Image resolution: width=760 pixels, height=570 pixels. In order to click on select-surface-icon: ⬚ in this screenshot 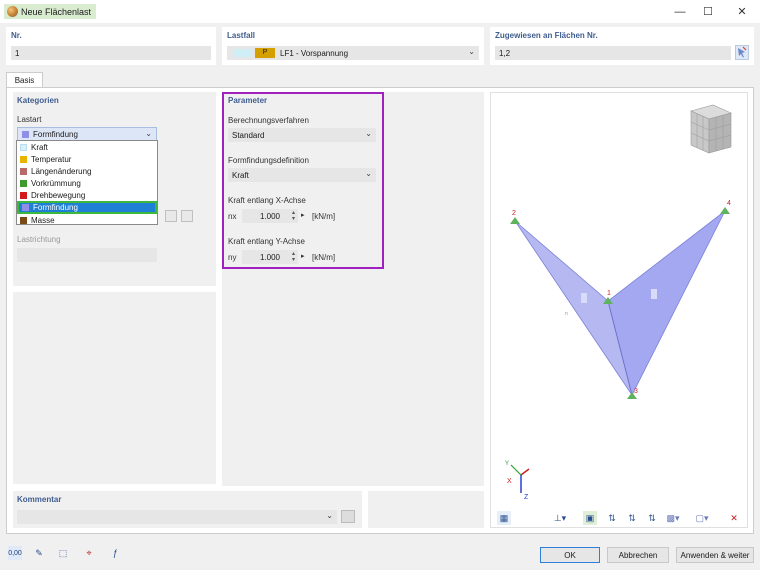, I will do `click(63, 553)`.